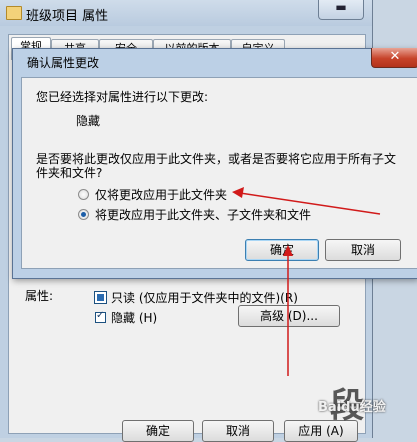 This screenshot has width=417, height=442. What do you see at coordinates (352, 407) in the screenshot?
I see `watermark-text: Baidu经验` at bounding box center [352, 407].